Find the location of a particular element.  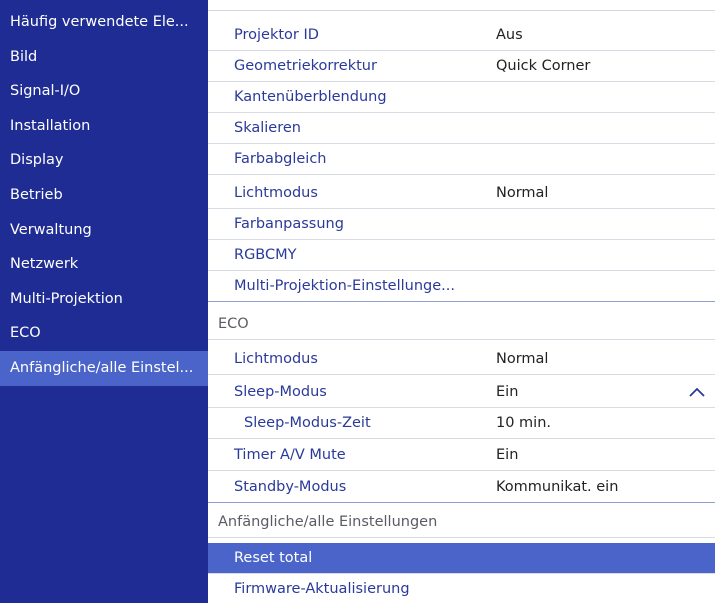

sidebar-item-multi-projektion: Multi-Projektion is located at coordinates (104, 299).